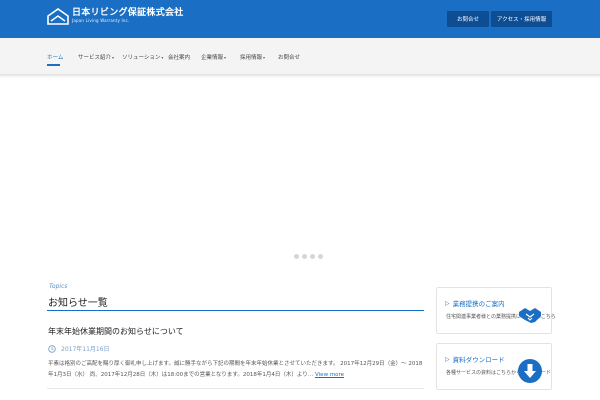 The image size is (600, 400). I want to click on view-more-link: View more, so click(329, 375).